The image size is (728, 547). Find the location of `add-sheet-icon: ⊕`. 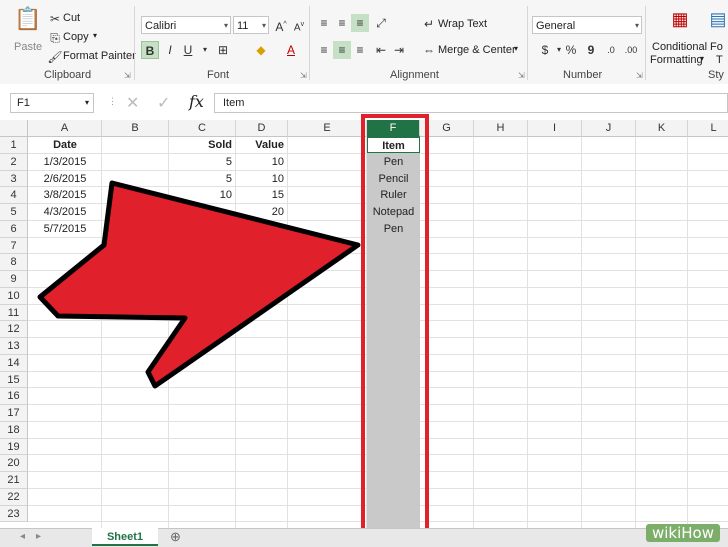

add-sheet-icon: ⊕ is located at coordinates (175, 537).